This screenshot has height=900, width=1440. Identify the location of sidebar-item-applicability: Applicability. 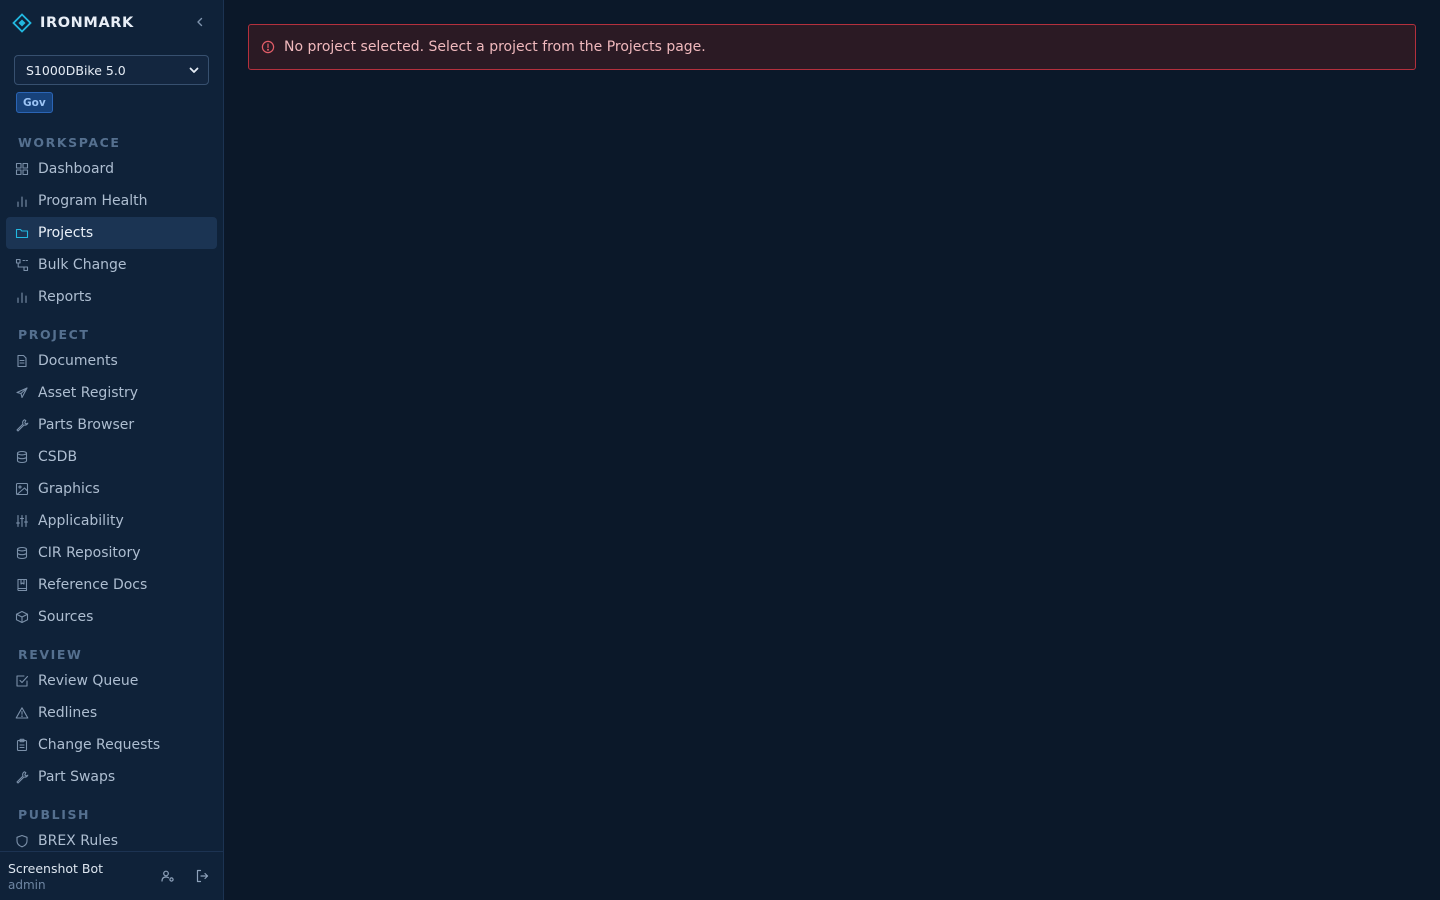
(111, 521).